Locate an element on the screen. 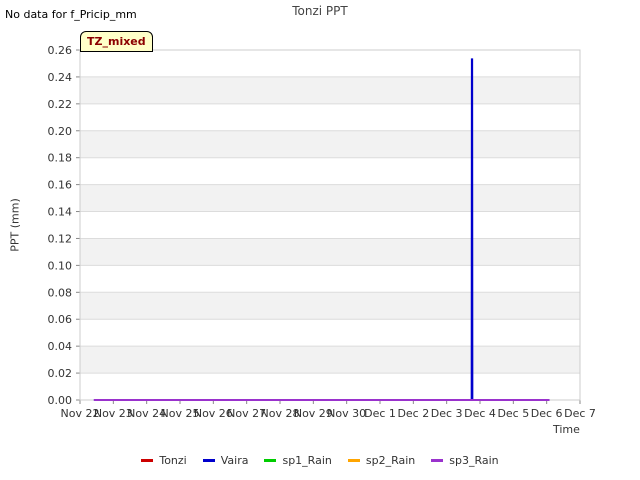 Image resolution: width=640 pixels, height=480 pixels. x-axis-label: Time is located at coordinates (566, 429).